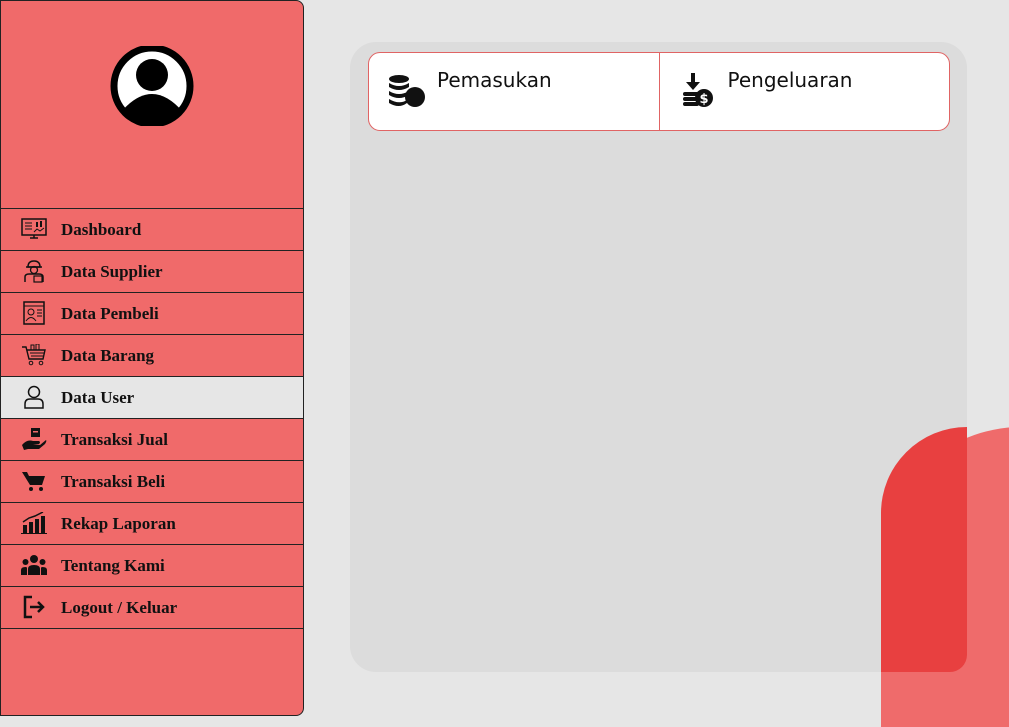 This screenshot has height=727, width=1009. What do you see at coordinates (152, 86) in the screenshot?
I see `user-avatar-icon` at bounding box center [152, 86].